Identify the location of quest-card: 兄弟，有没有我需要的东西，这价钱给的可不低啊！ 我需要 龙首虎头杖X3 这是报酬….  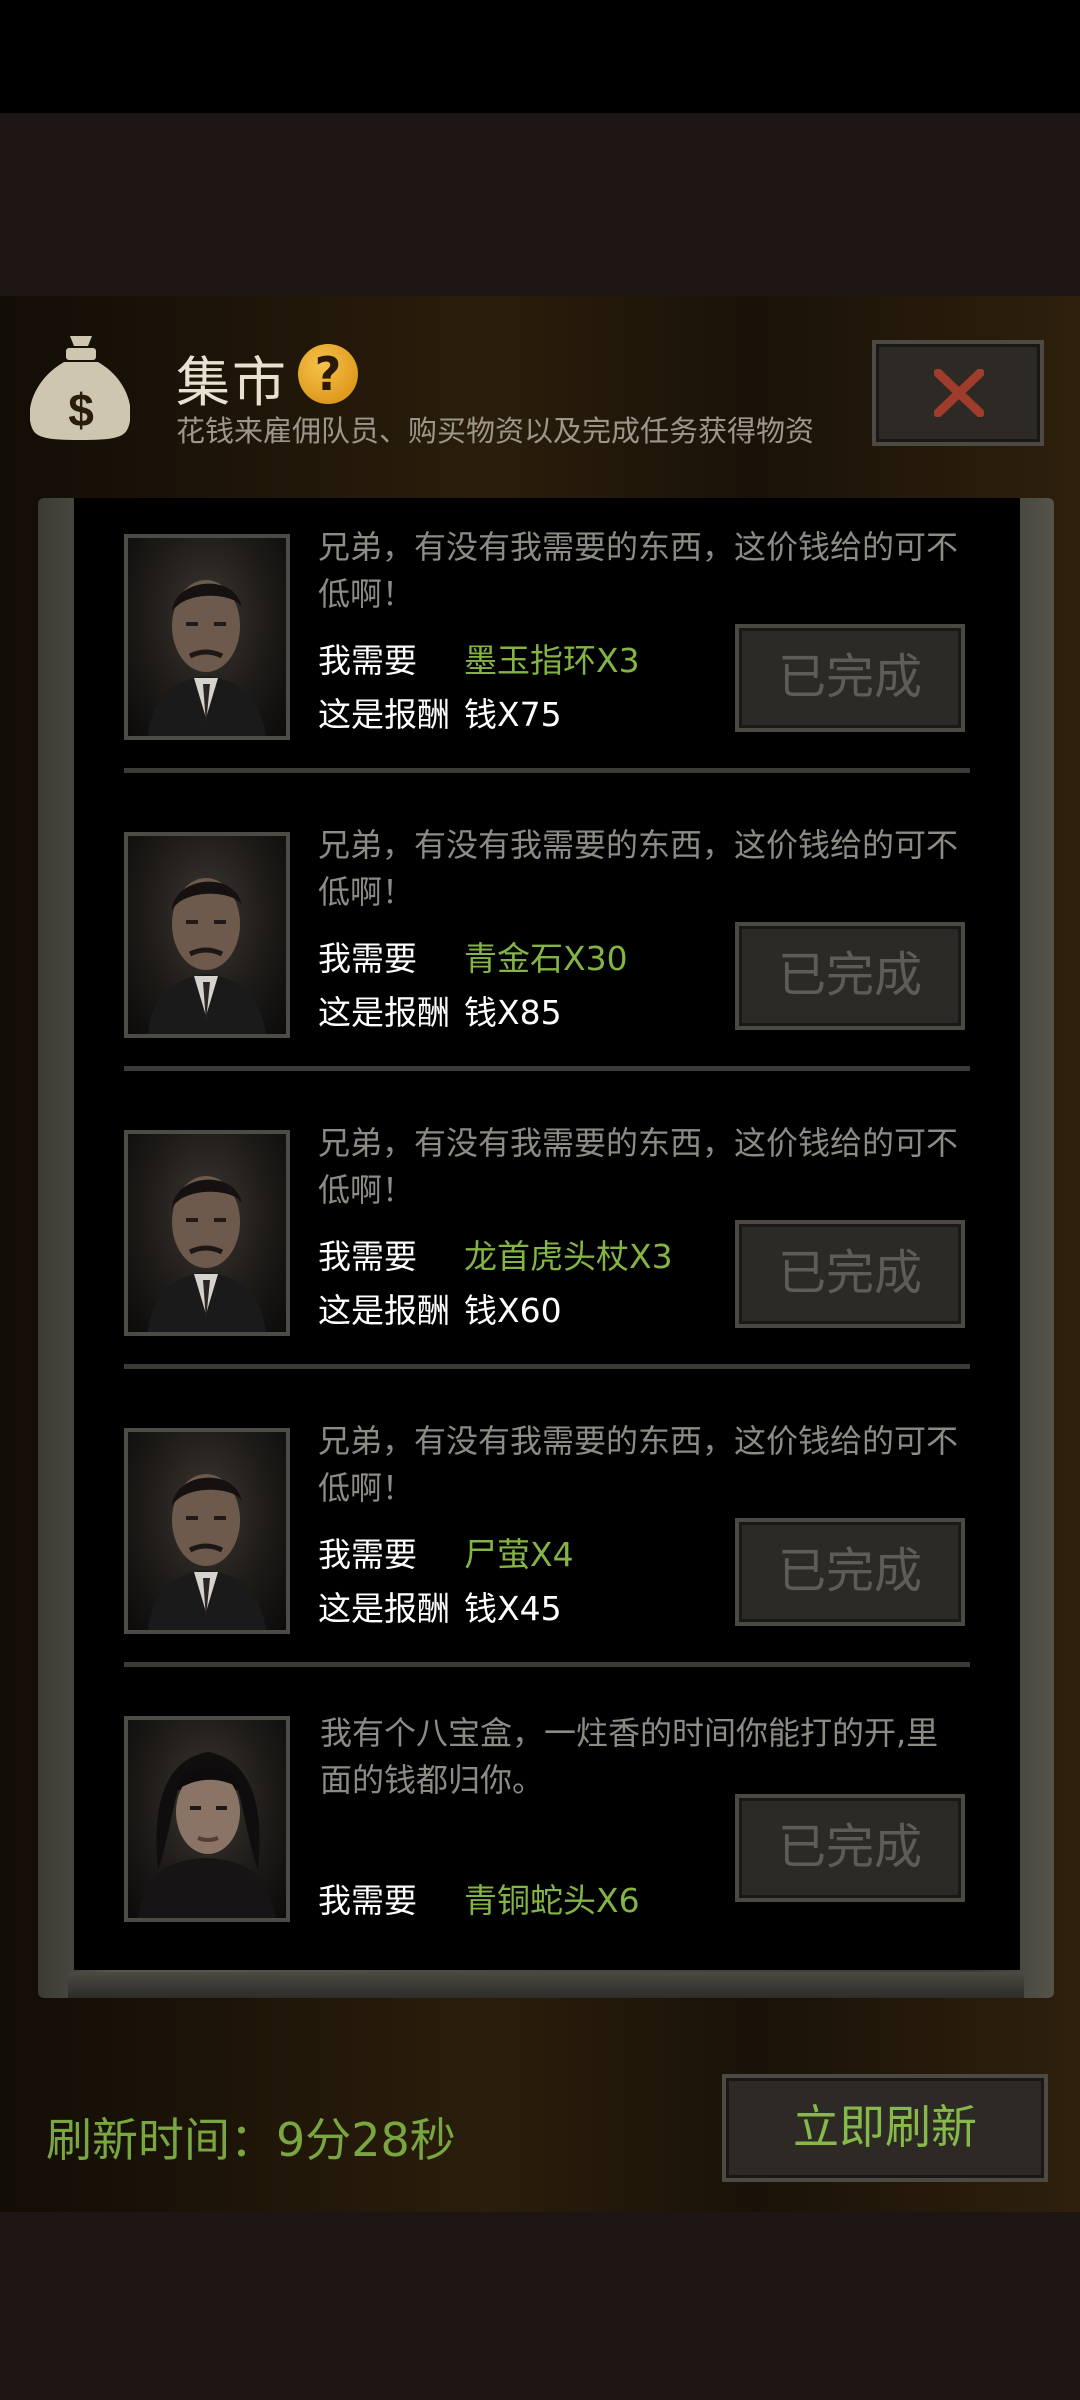
(547, 1229).